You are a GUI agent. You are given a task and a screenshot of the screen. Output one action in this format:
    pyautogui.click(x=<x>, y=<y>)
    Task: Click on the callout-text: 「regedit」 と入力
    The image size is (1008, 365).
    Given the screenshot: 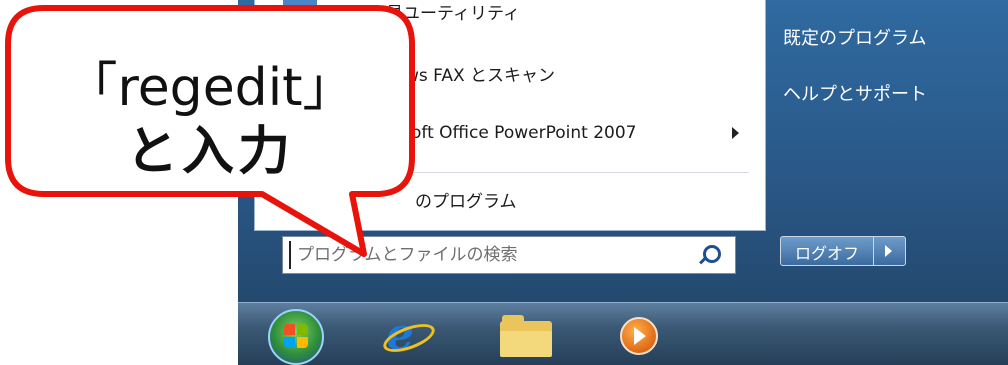 What is the action you would take?
    pyautogui.click(x=210, y=120)
    